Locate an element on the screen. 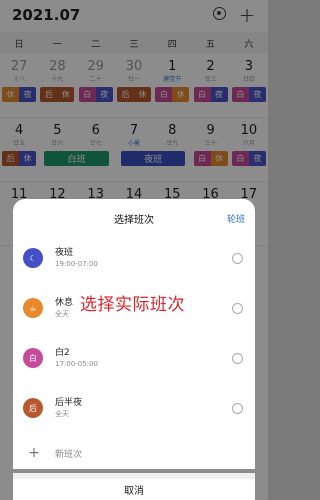 This screenshot has height=500, width=320. sheet-header: 选择班次 轮班 is located at coordinates (134, 218).